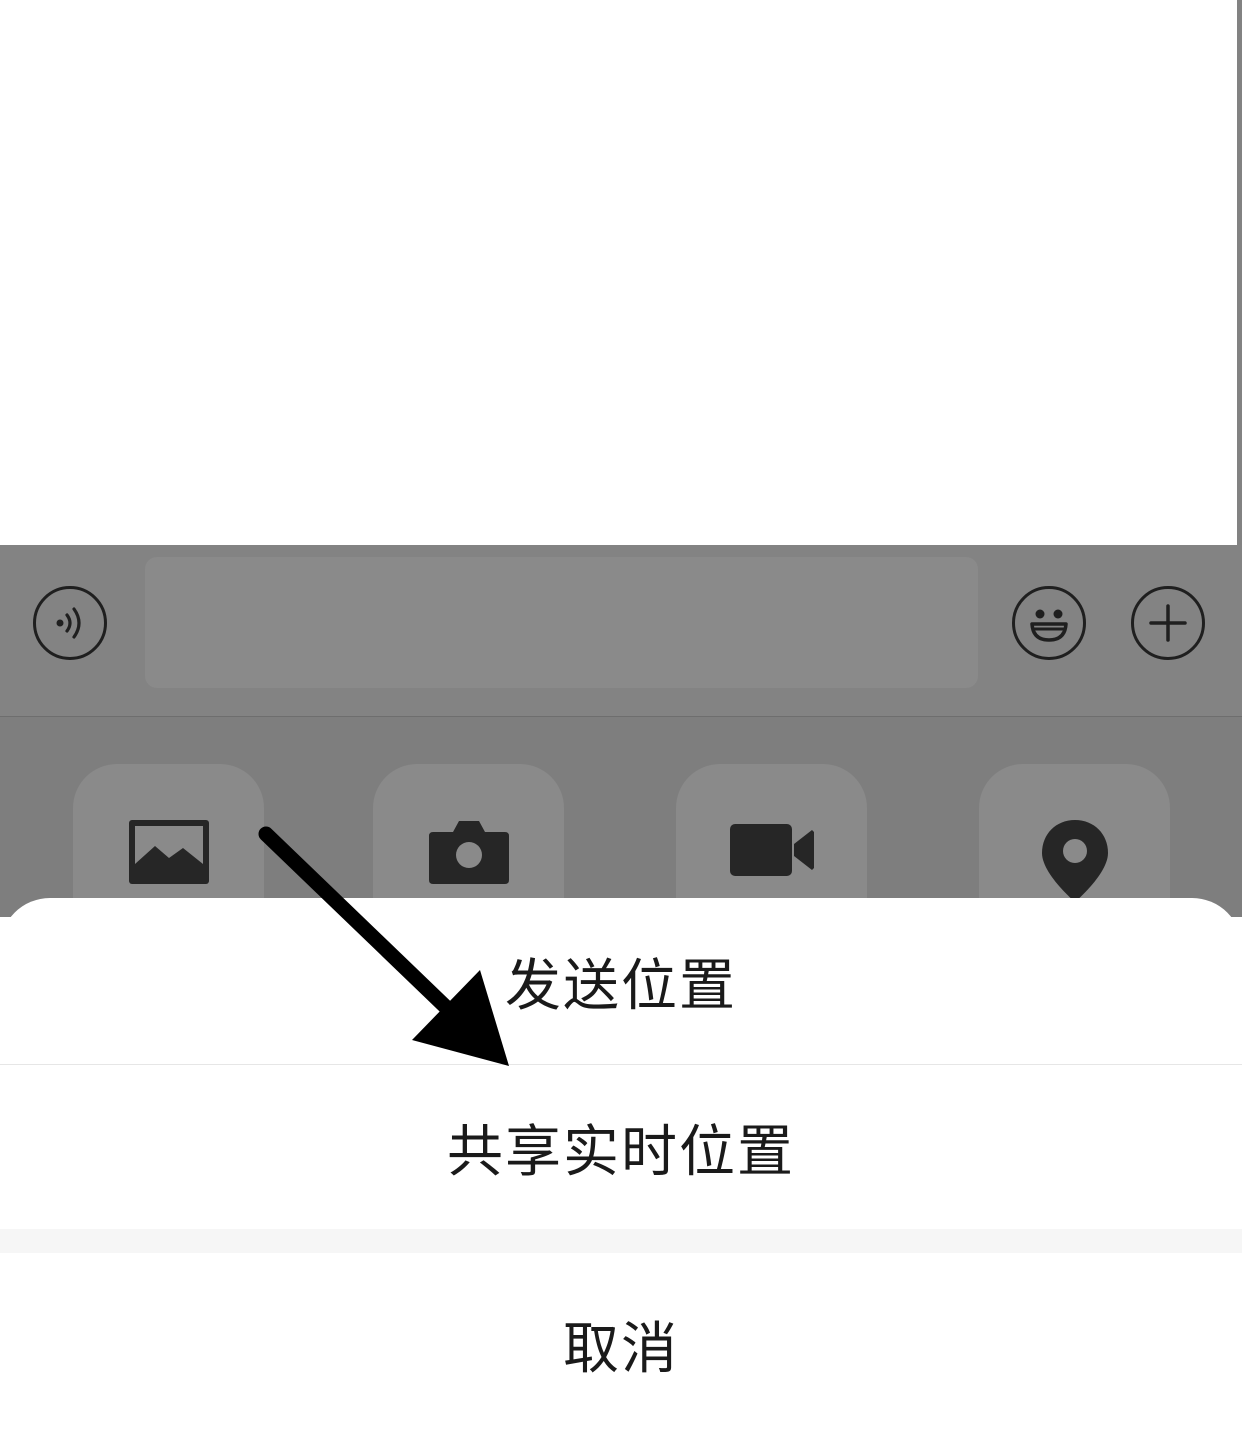 The width and height of the screenshot is (1242, 1436). I want to click on cancel-button: 取消, so click(621, 1344).